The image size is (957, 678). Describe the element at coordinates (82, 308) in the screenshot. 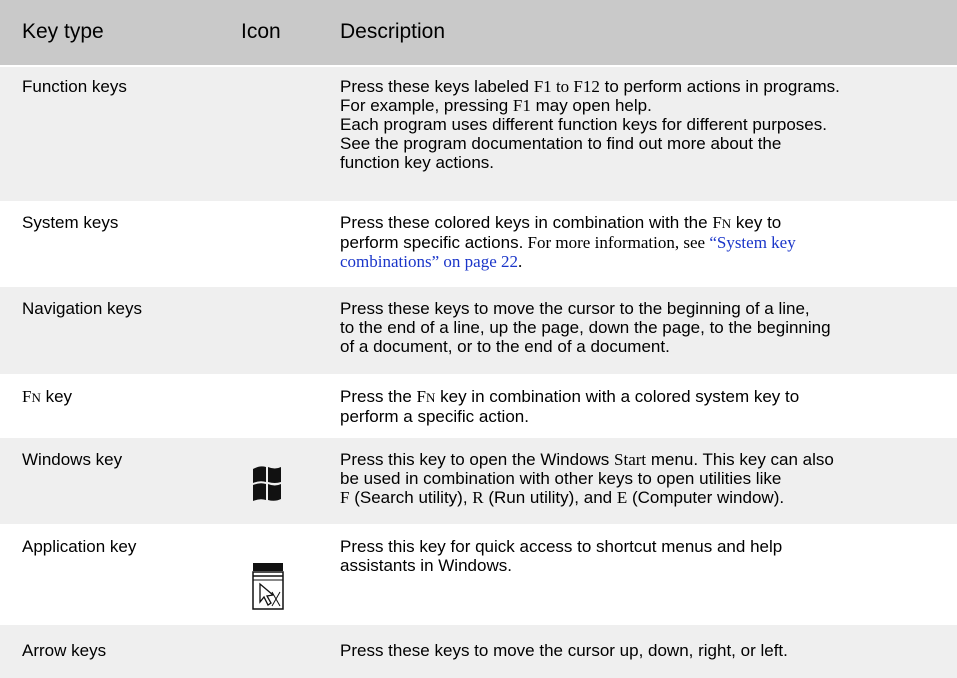

I see `key-type-label: Navigation keys` at that location.